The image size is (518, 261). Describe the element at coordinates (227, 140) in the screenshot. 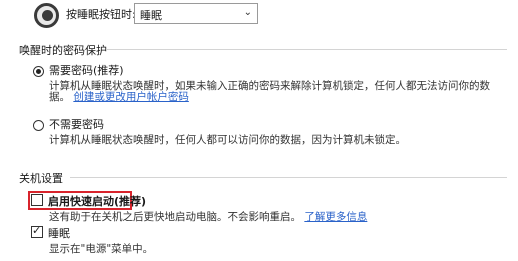

I see `no-password-desc: 计算机从睡眠状态唤醒时，任何人都可以访问你的数据，因为计算机未锁定。` at that location.